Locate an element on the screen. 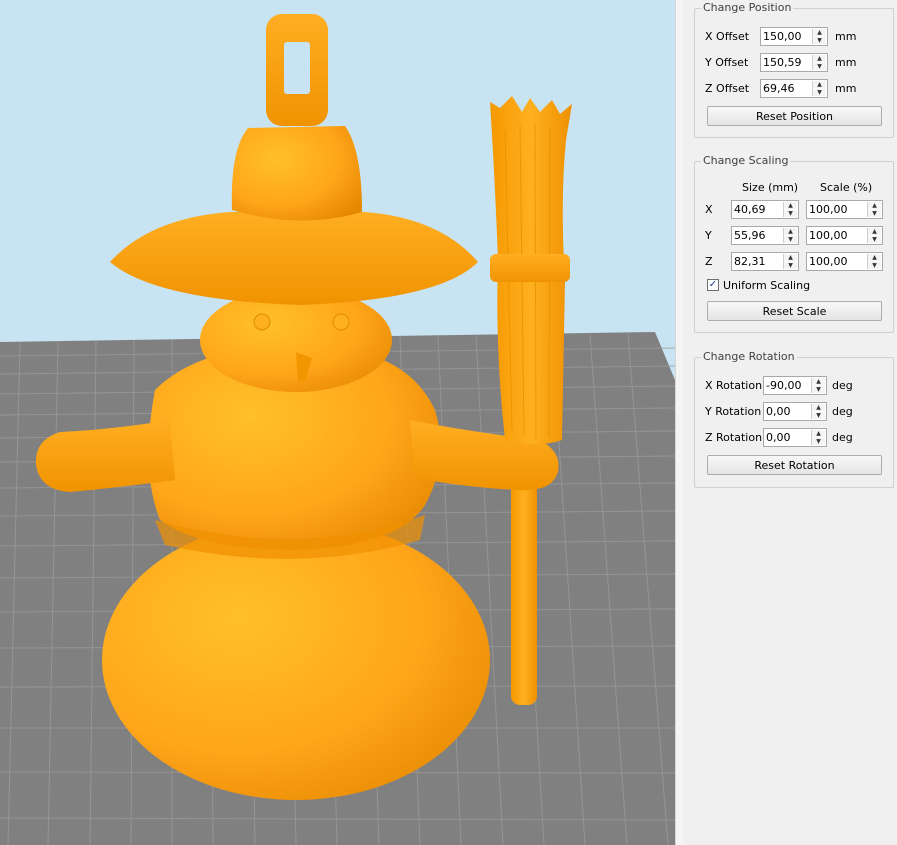 The height and width of the screenshot is (845, 897). z-rotation-stepper: ▲ ▼ is located at coordinates (818, 437).